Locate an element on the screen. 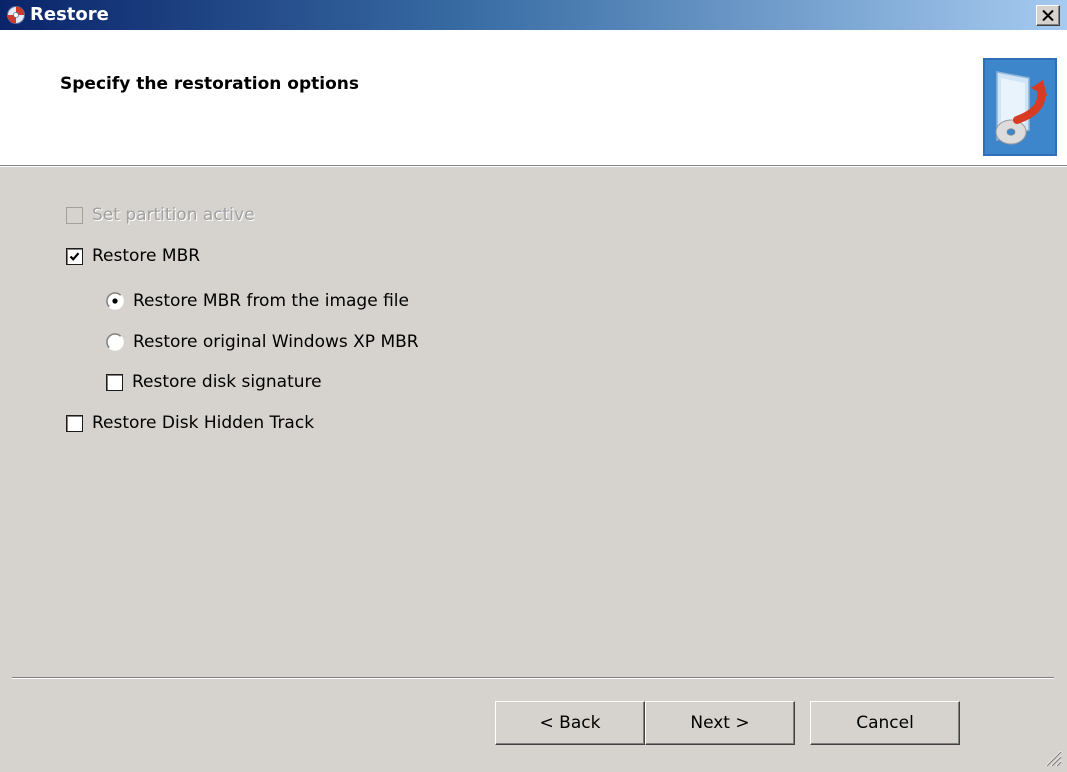 The height and width of the screenshot is (772, 1067). page-title: Specify the restoration options is located at coordinates (209, 84).